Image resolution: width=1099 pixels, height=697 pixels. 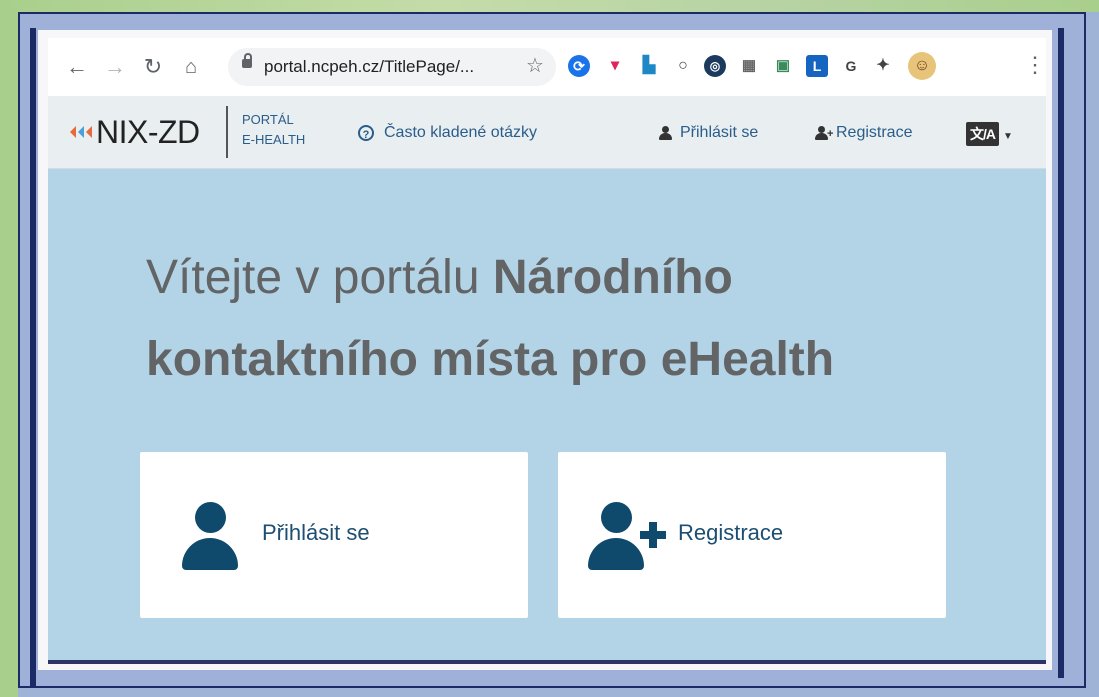 What do you see at coordinates (874, 132) in the screenshot?
I see `header-register-label: Registrace` at bounding box center [874, 132].